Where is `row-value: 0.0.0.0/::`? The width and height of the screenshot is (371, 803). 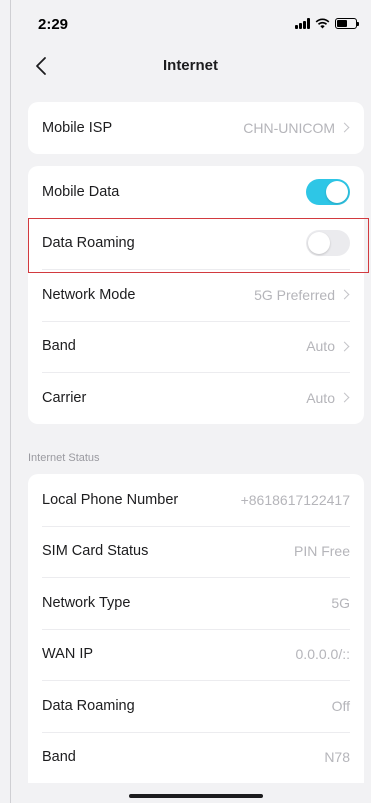 row-value: 0.0.0.0/:: is located at coordinates (322, 654).